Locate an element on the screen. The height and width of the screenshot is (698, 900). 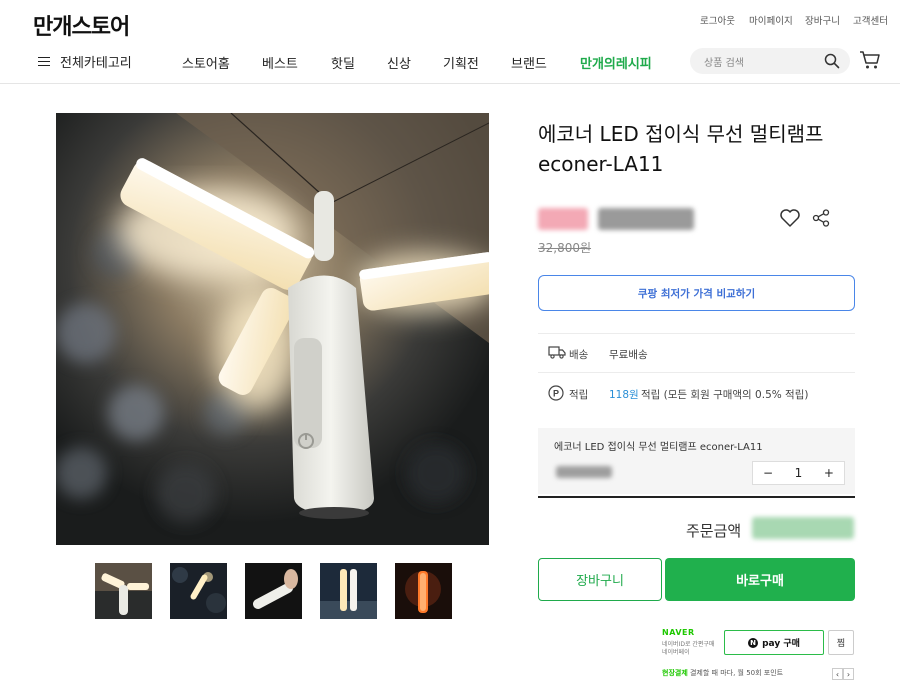
quantity-value: 1 is located at coordinates (799, 473).